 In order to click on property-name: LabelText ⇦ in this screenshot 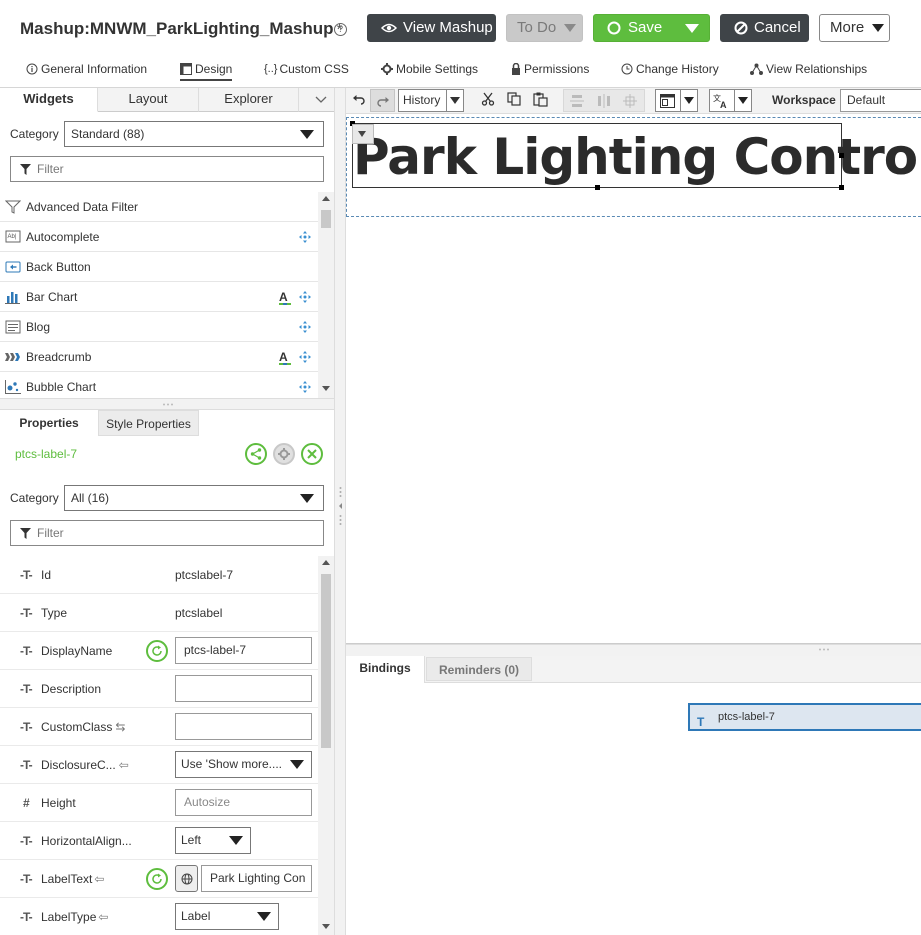, I will do `click(72, 879)`.